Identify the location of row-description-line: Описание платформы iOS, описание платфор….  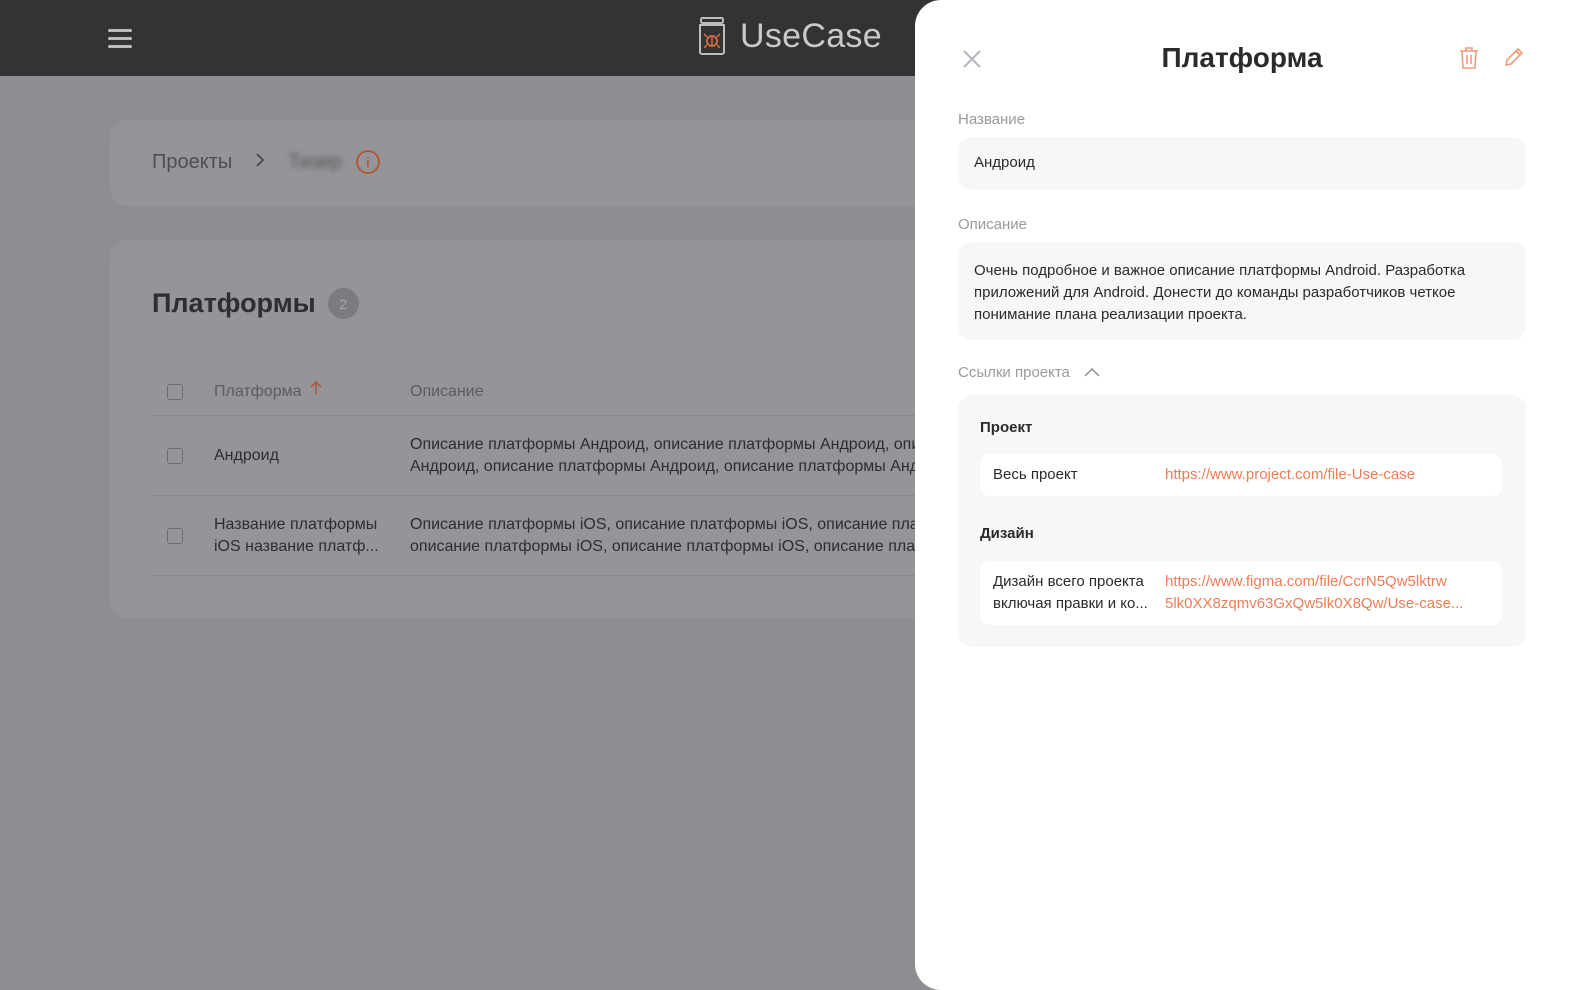
(679, 524).